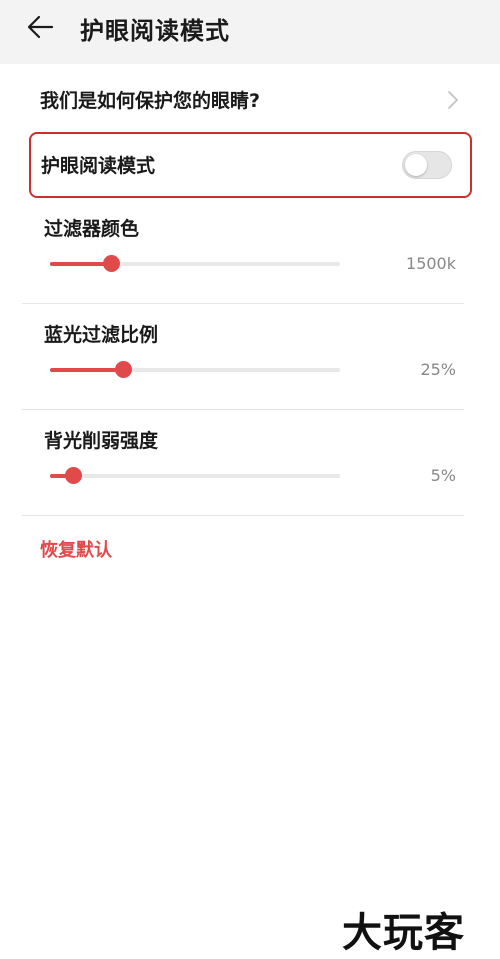  What do you see at coordinates (101, 441) in the screenshot?
I see `backlight-label: 背光削弱强度` at bounding box center [101, 441].